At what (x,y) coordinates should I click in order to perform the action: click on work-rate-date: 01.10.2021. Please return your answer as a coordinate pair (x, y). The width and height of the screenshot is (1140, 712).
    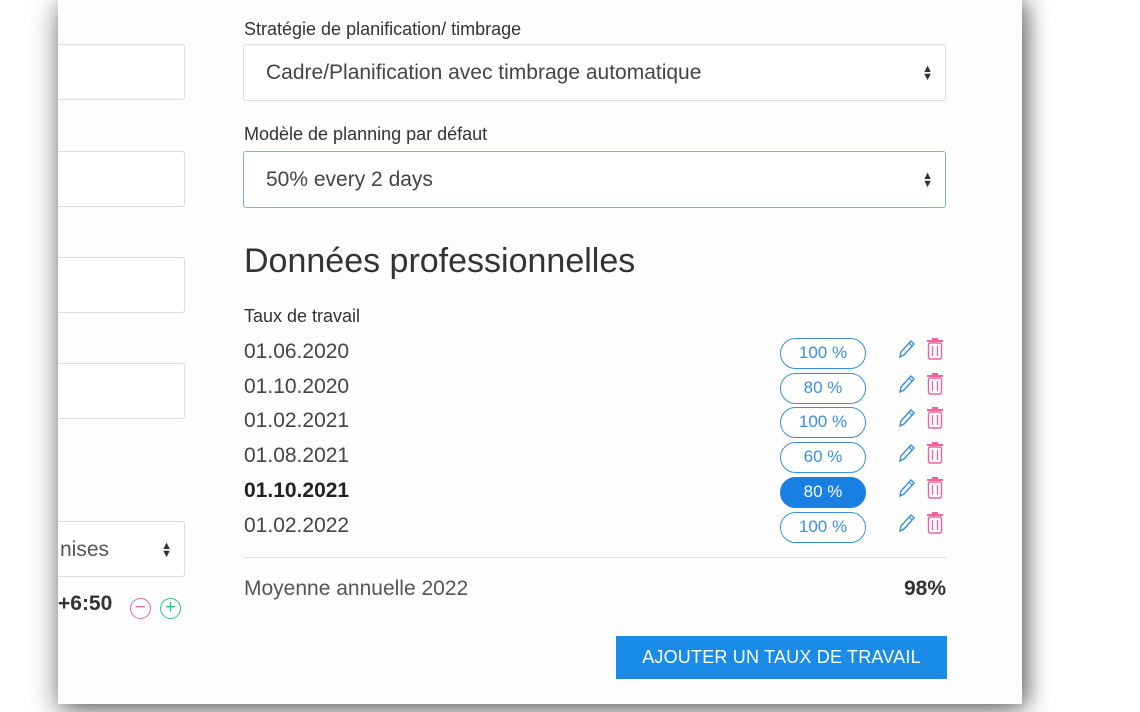
    Looking at the image, I should click on (297, 490).